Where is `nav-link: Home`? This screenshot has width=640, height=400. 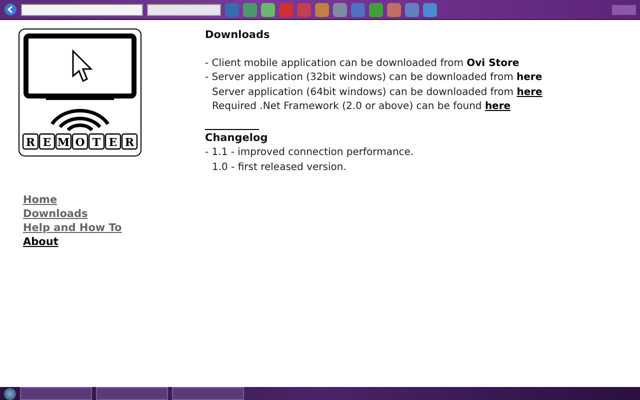
nav-link: Home is located at coordinates (114, 200).